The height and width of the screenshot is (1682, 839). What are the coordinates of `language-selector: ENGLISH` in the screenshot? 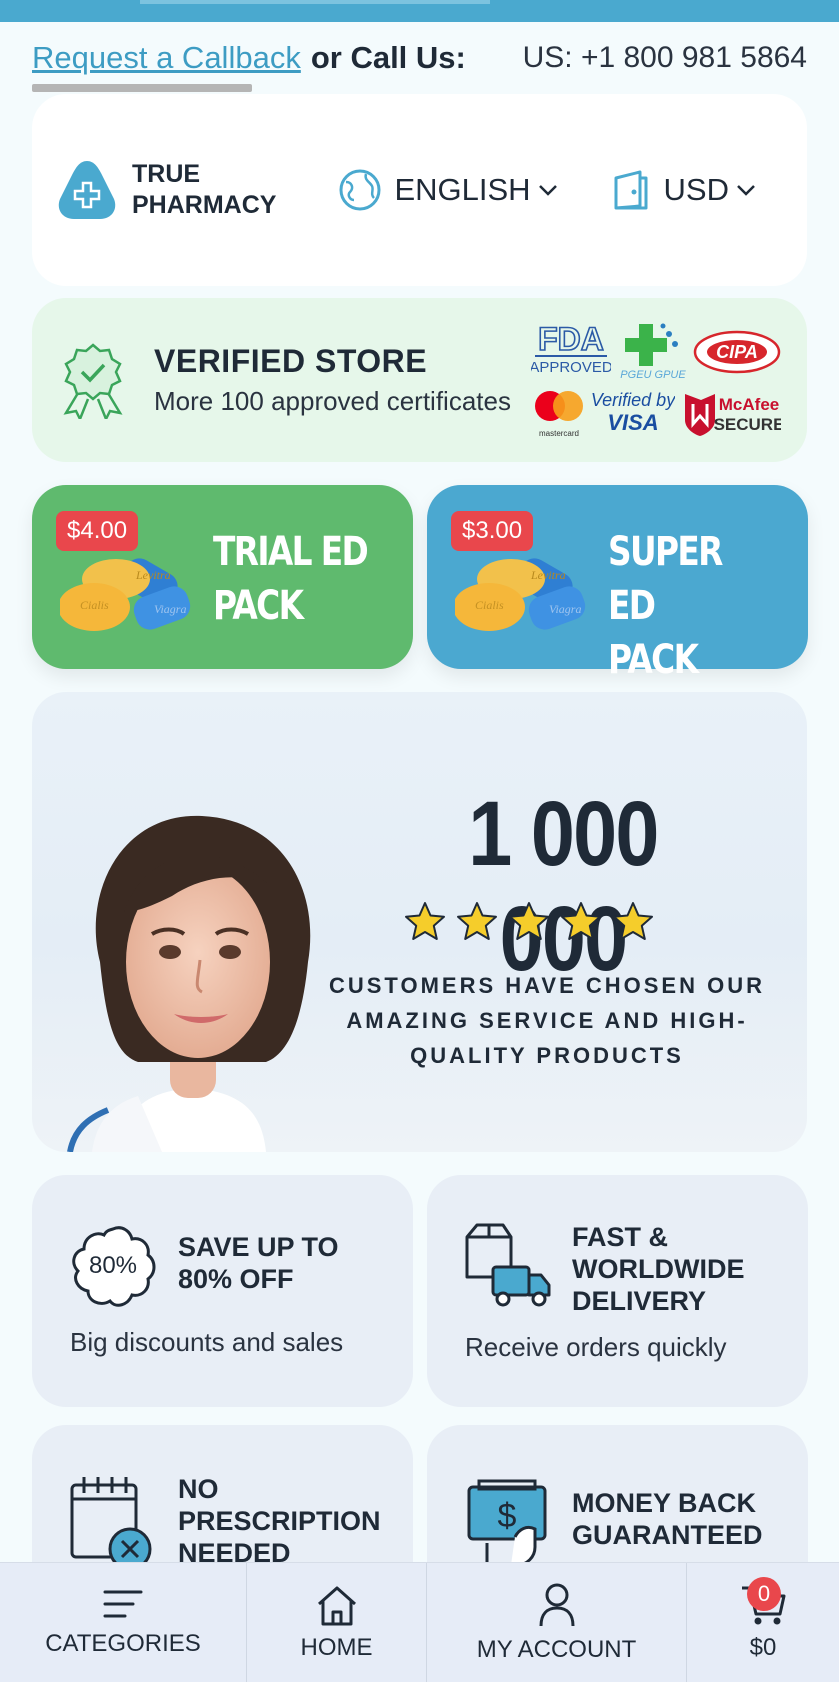 It's located at (454, 190).